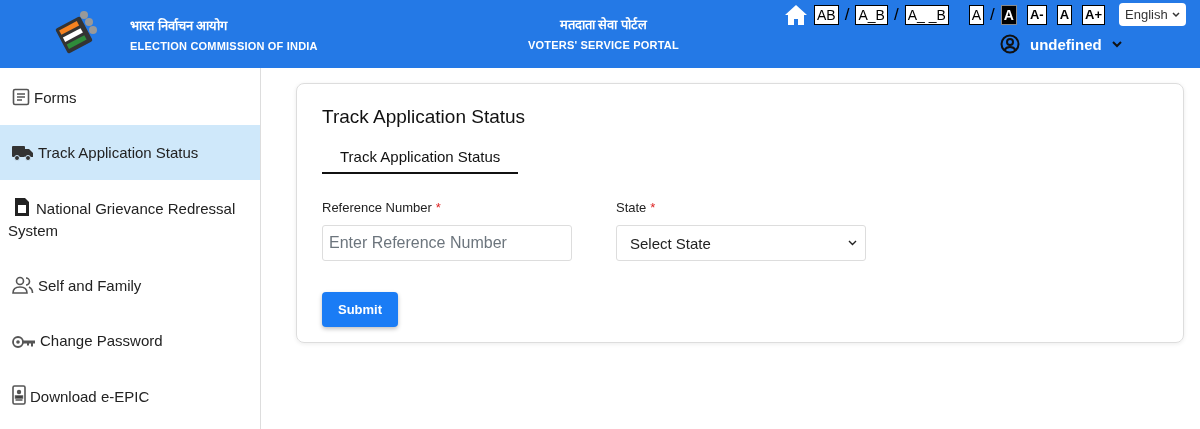  I want to click on submit-button: Submit, so click(360, 309).